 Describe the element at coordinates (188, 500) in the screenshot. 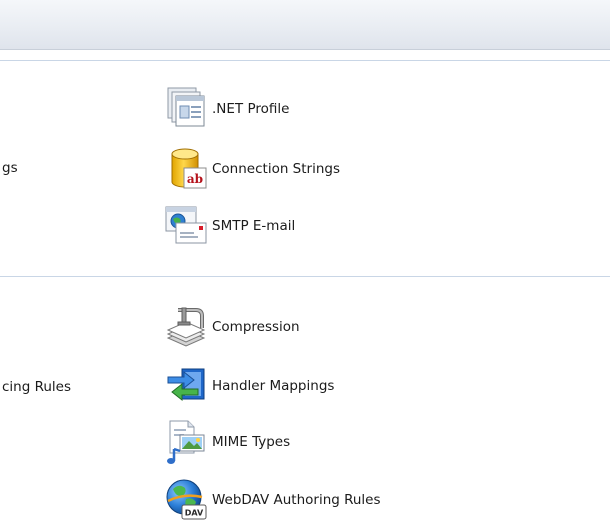

I see `webdav-globe-icon: DAV` at that location.